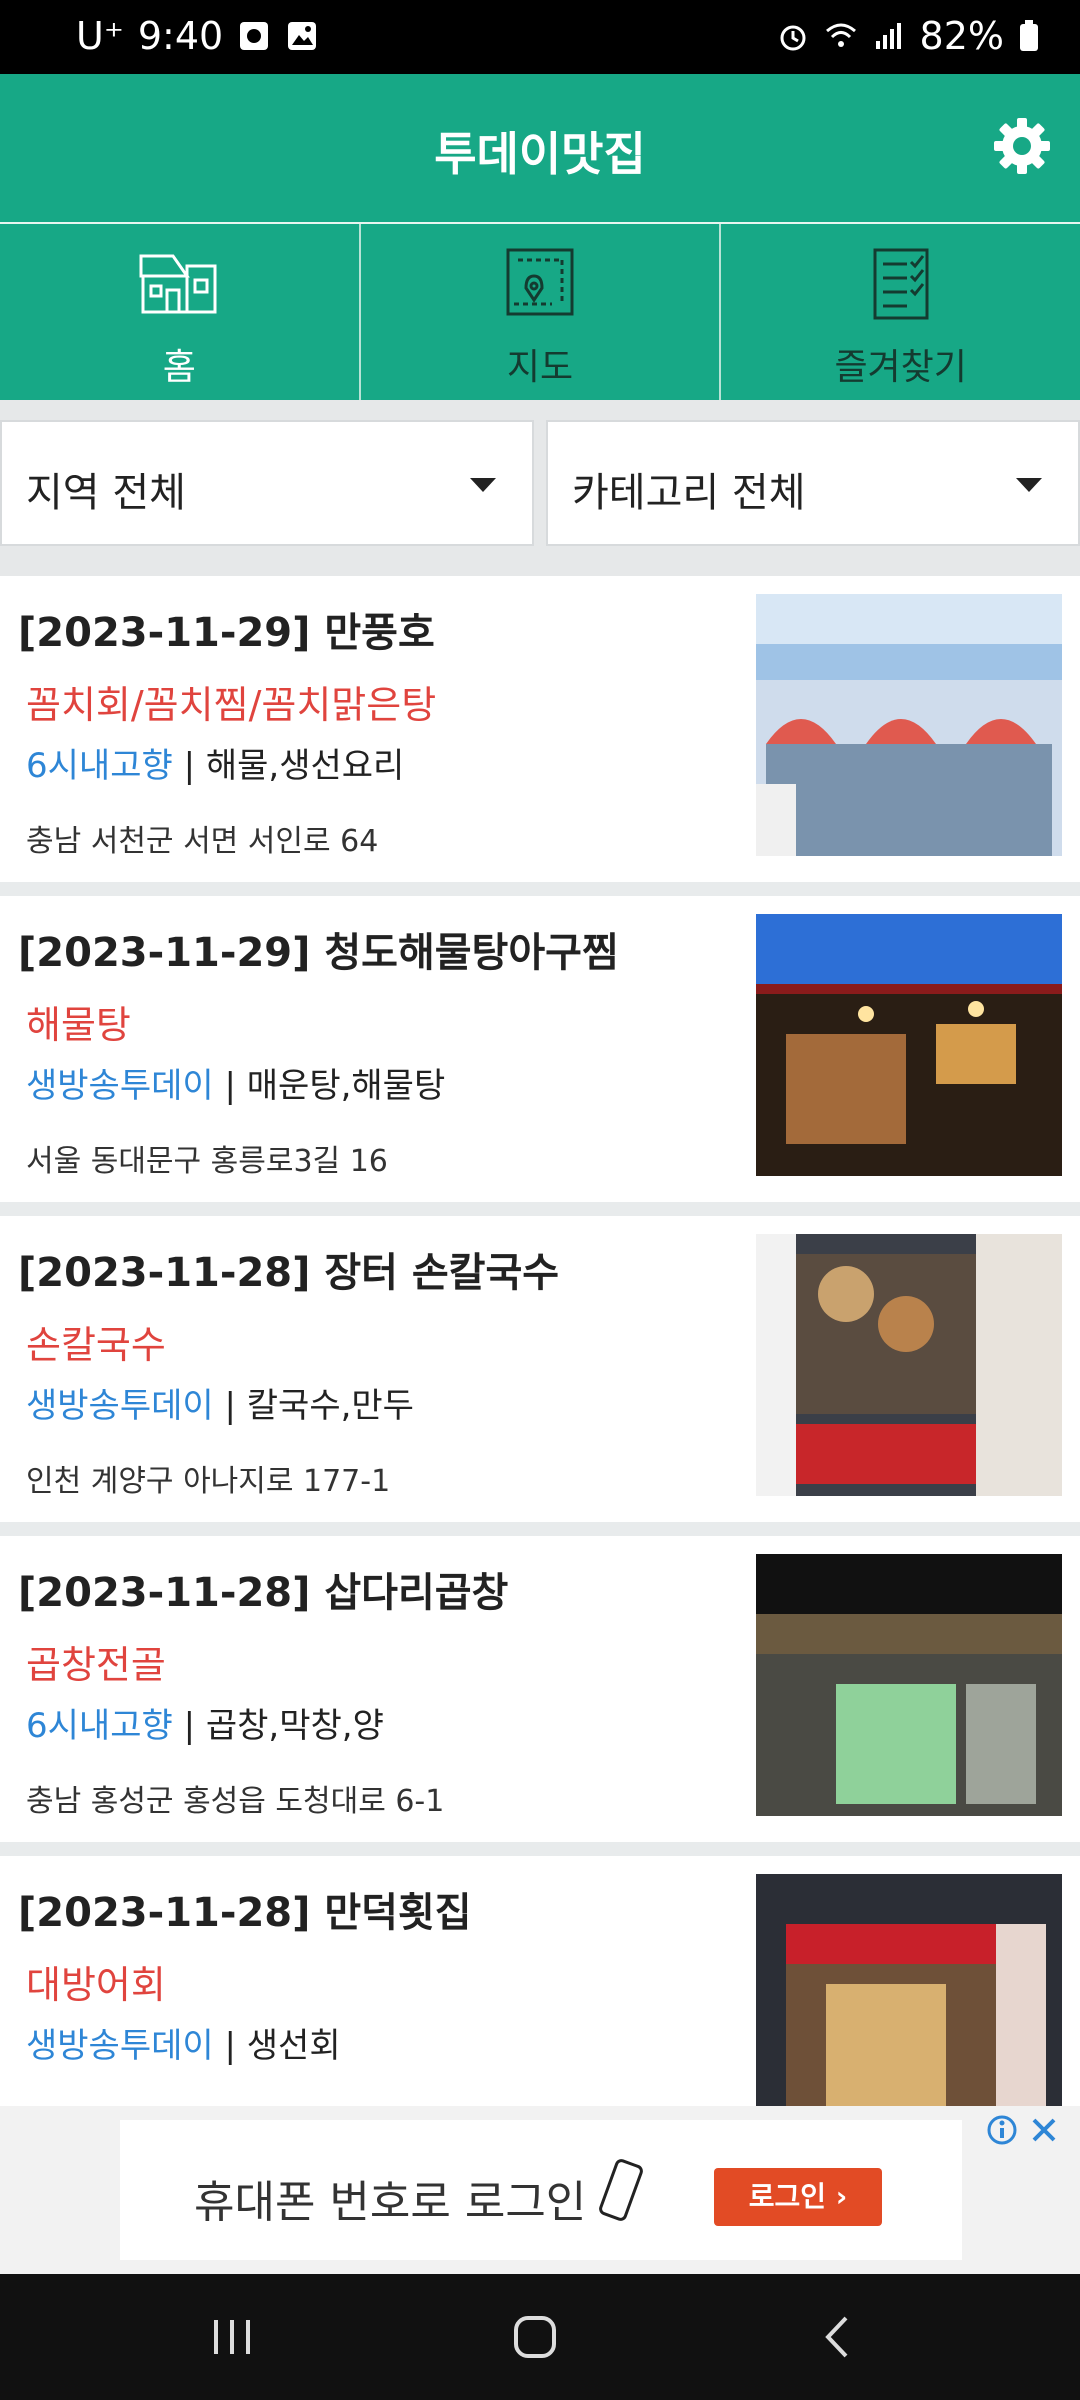 This screenshot has height=2400, width=1080. What do you see at coordinates (231, 705) in the screenshot?
I see `item-menu: 꼼치회/꼼치찜/꼼치맑은탕` at bounding box center [231, 705].